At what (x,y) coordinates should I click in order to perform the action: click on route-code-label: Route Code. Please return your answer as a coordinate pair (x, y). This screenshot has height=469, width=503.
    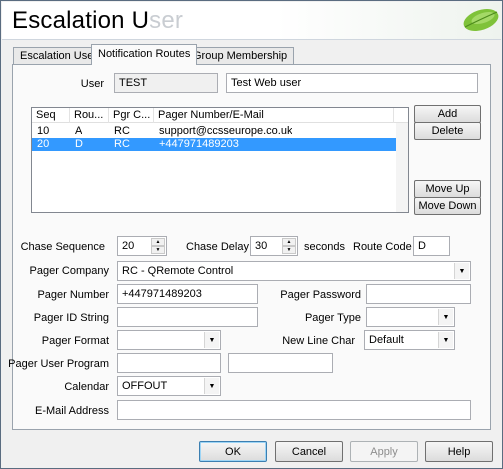
    Looking at the image, I should click on (382, 247).